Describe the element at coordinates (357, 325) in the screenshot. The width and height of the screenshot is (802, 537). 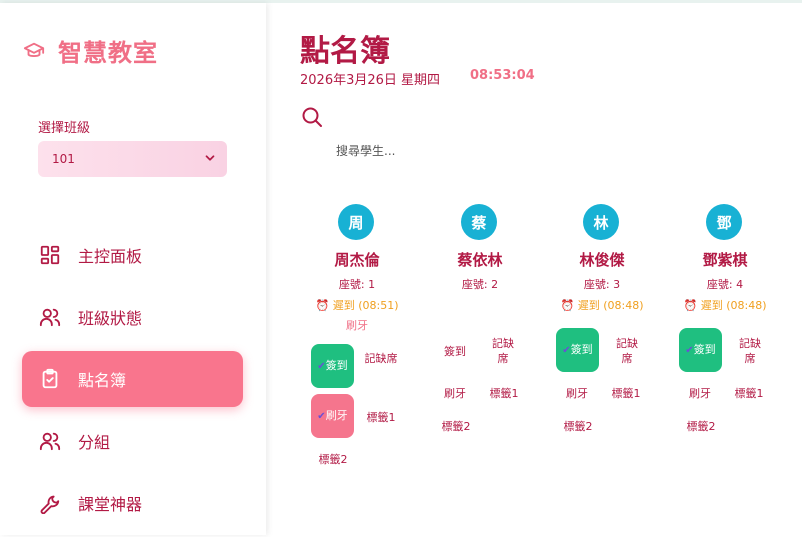
I see `status-note: 刷牙` at that location.